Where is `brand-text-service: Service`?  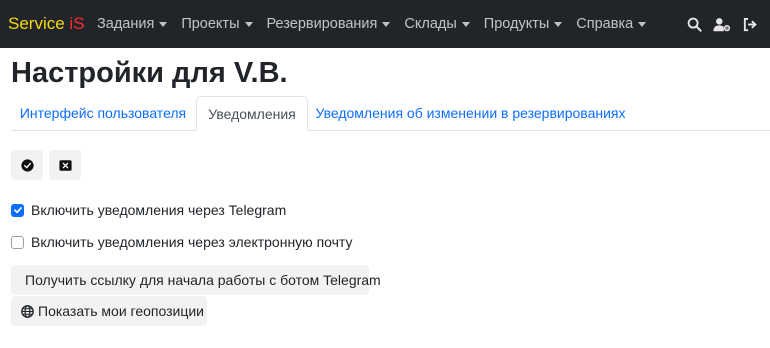
brand-text-service: Service is located at coordinates (39, 23).